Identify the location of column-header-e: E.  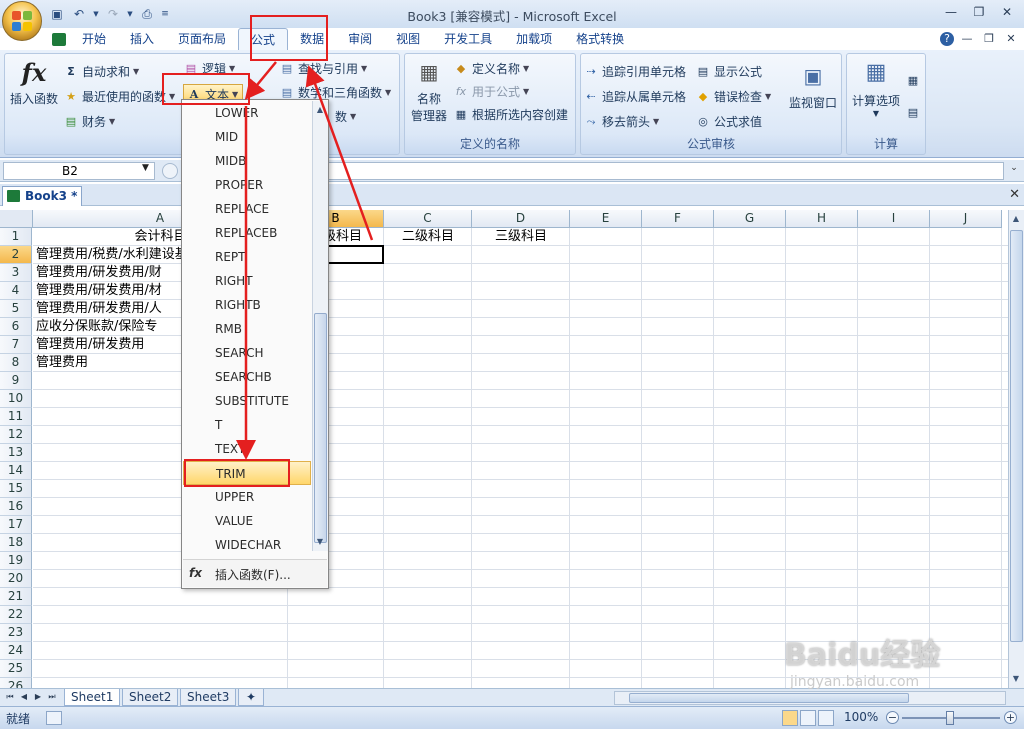
(606, 219).